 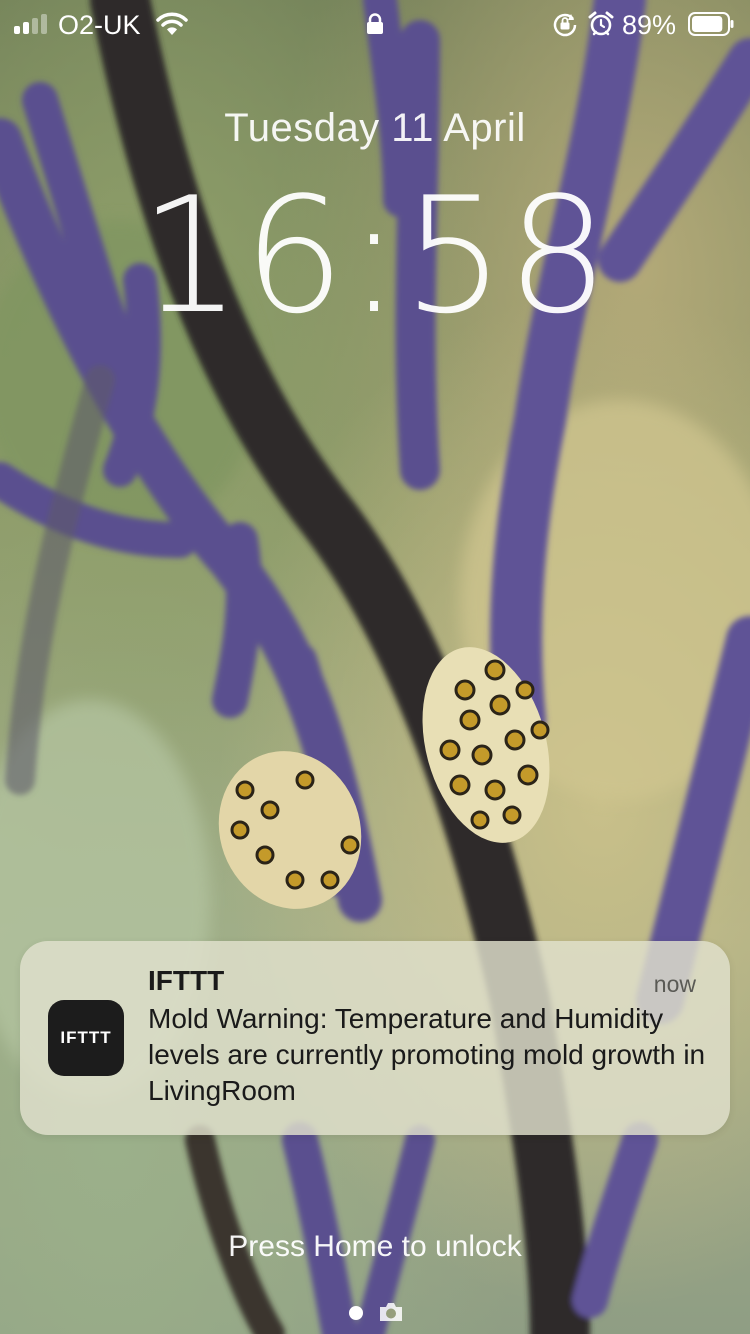 What do you see at coordinates (565, 25) in the screenshot?
I see `rotation-lock-icon` at bounding box center [565, 25].